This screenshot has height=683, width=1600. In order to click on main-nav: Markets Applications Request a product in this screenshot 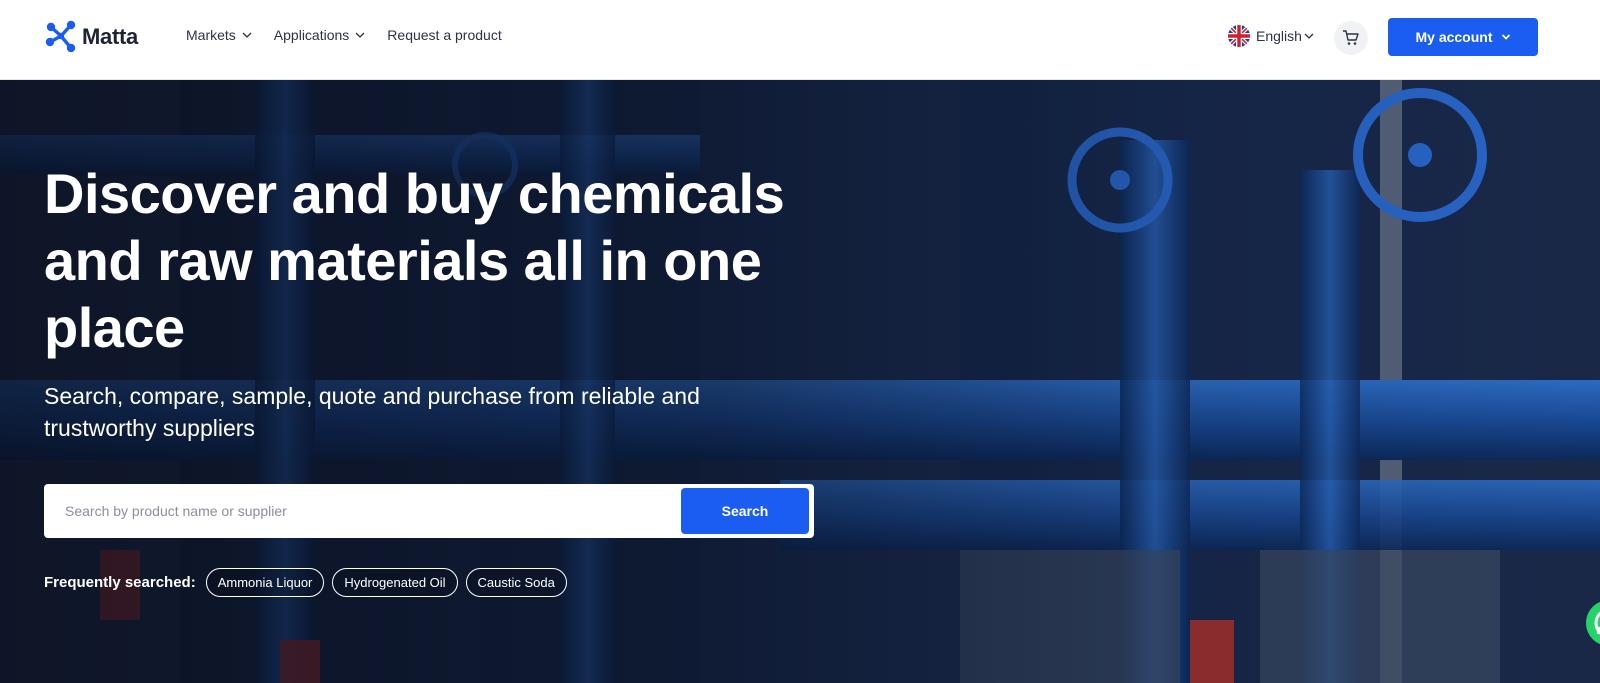, I will do `click(344, 35)`.